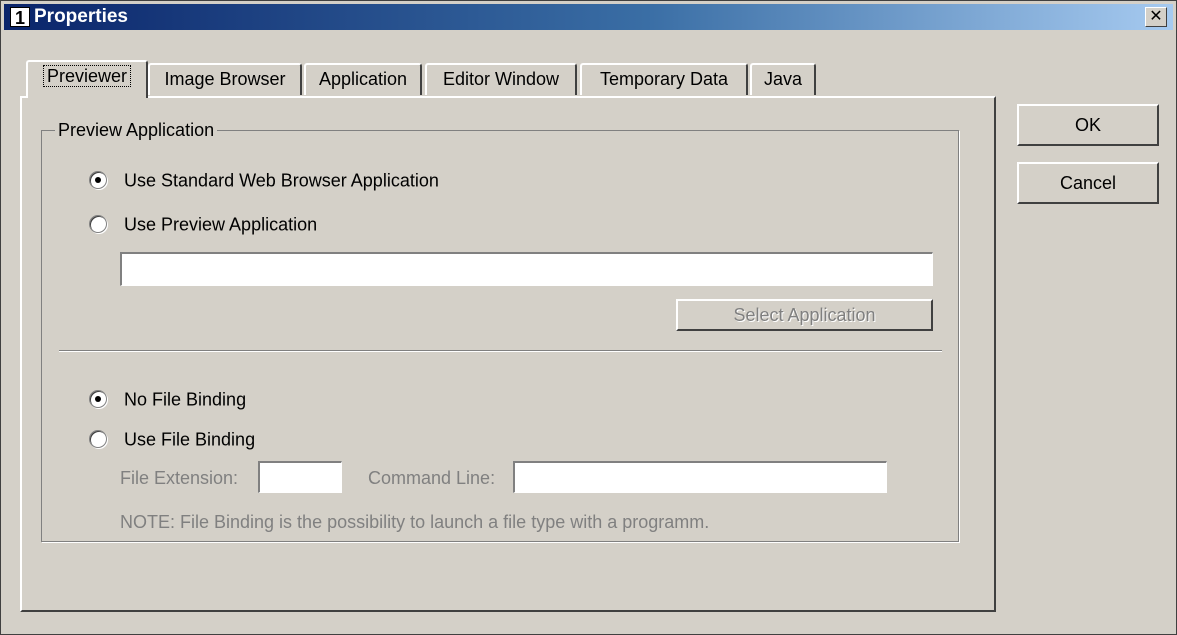 The image size is (1177, 635). What do you see at coordinates (221, 224) in the screenshot?
I see `radio-label: Use Preview Application` at bounding box center [221, 224].